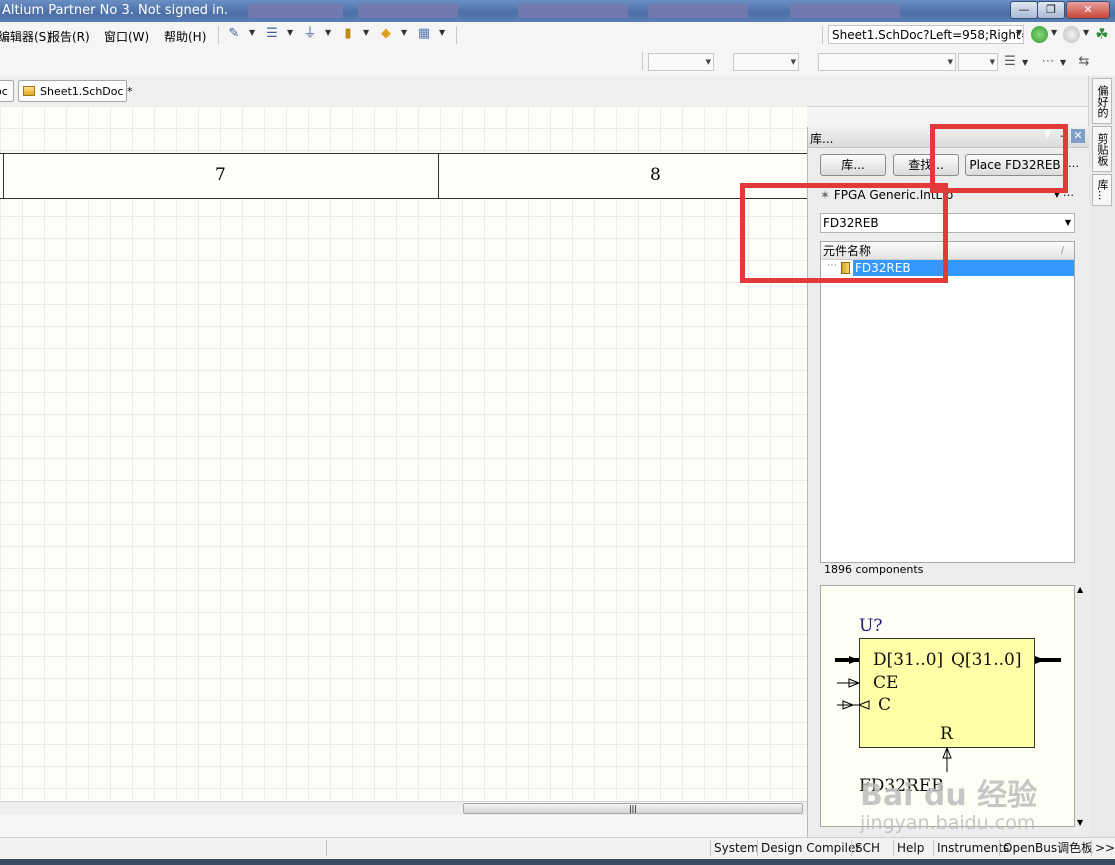  I want to click on column-header-component-name: 元件名称 /, so click(947, 251).